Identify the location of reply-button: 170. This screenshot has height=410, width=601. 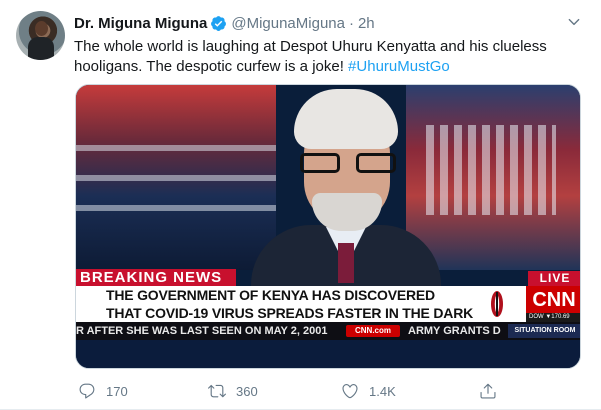
(103, 391).